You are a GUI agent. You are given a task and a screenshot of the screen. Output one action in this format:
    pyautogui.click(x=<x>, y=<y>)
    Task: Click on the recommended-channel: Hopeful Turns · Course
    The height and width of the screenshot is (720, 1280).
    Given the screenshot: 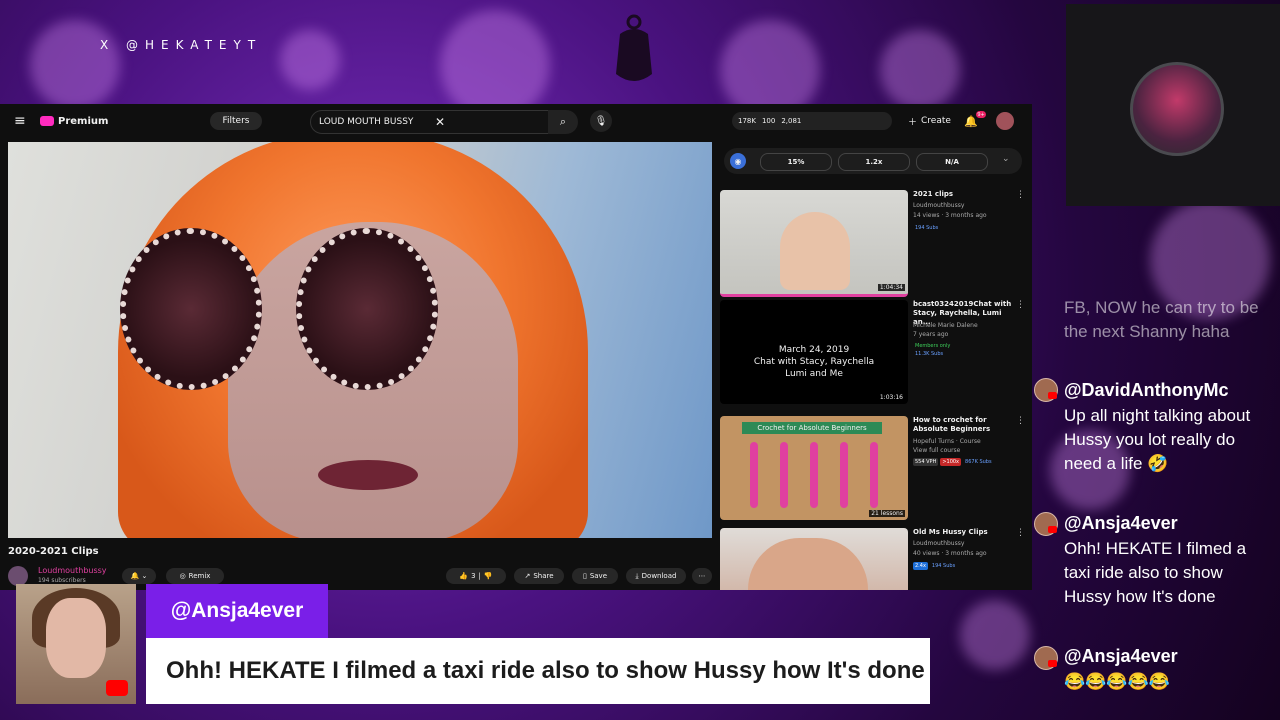 What is the action you would take?
    pyautogui.click(x=947, y=441)
    